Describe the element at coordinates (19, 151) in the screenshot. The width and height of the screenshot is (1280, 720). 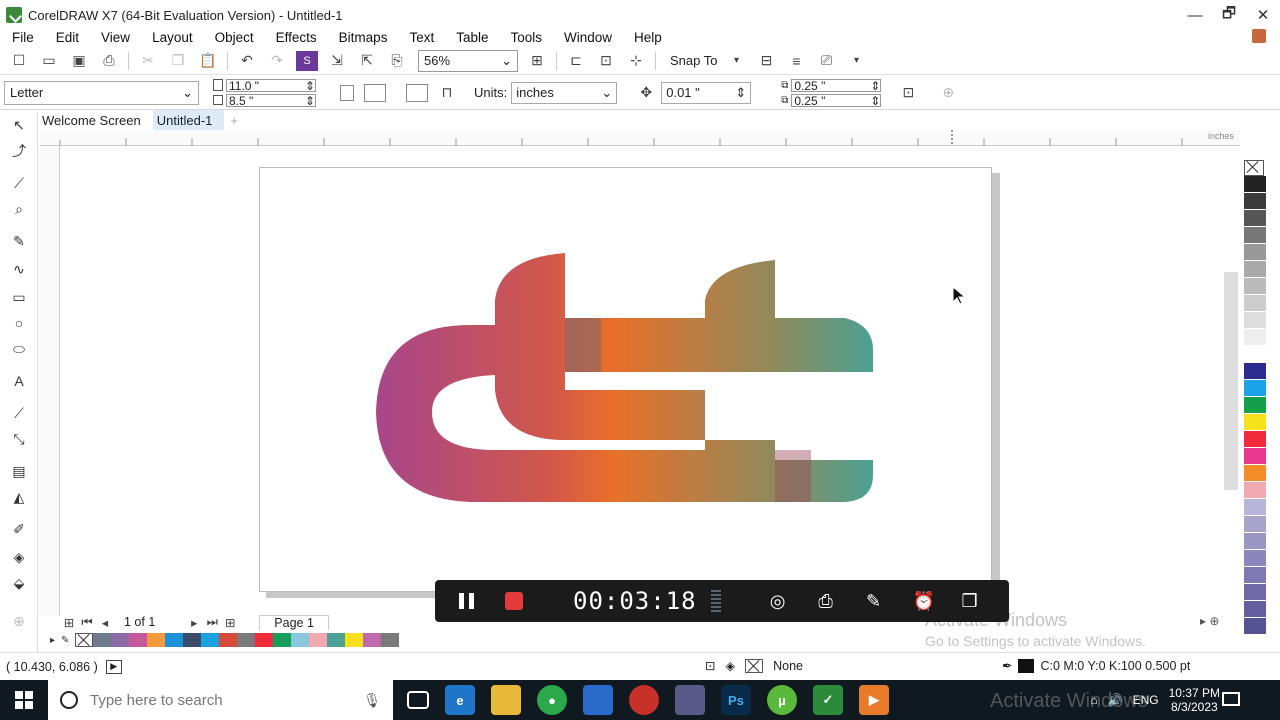
I see `shape-tool-icon: ⤴` at that location.